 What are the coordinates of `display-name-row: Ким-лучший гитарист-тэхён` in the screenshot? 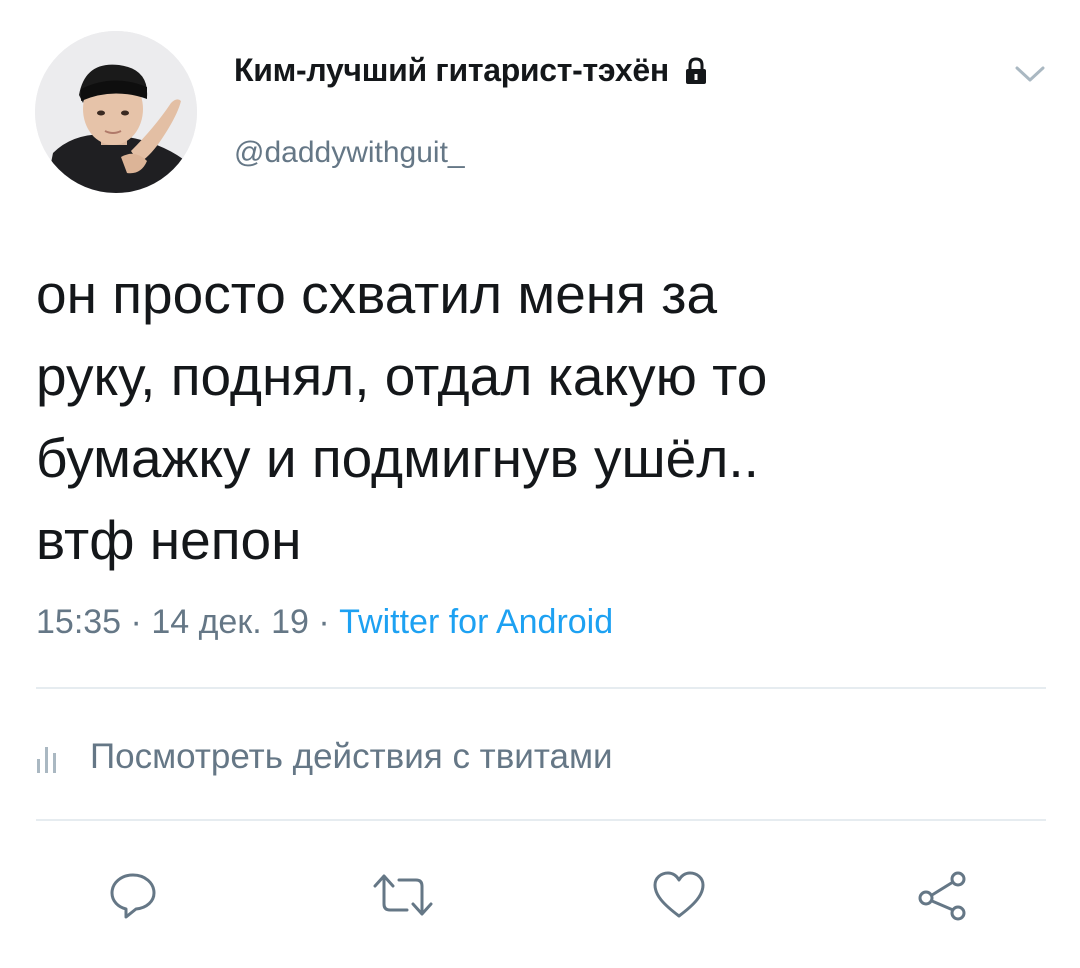 It's located at (470, 70).